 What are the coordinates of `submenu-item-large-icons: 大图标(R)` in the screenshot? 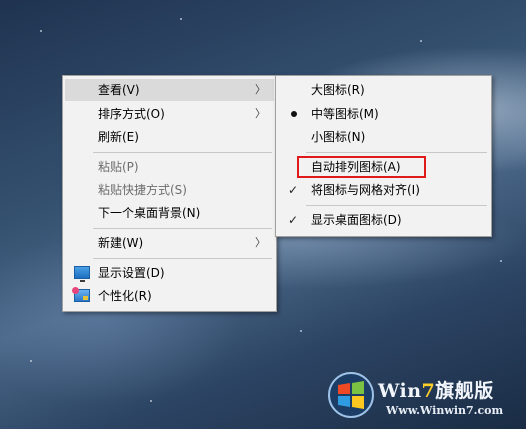 It's located at (383, 90).